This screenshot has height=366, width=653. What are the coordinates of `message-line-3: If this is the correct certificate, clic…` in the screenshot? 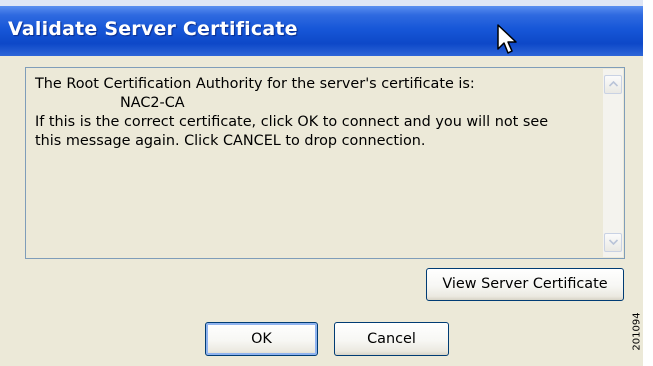 It's located at (292, 122).